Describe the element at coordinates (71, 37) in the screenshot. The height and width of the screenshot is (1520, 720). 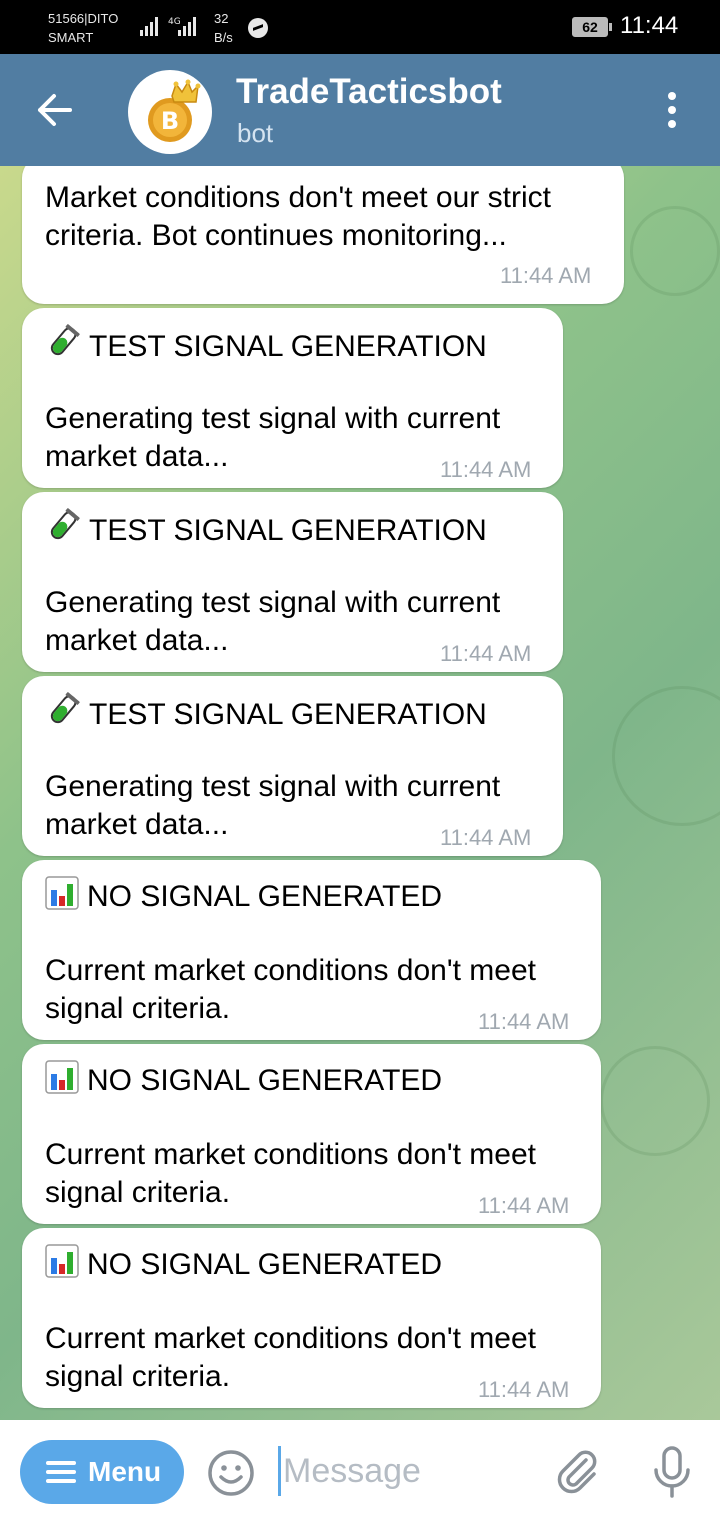
I see `carrier-line-2: SMART` at that location.